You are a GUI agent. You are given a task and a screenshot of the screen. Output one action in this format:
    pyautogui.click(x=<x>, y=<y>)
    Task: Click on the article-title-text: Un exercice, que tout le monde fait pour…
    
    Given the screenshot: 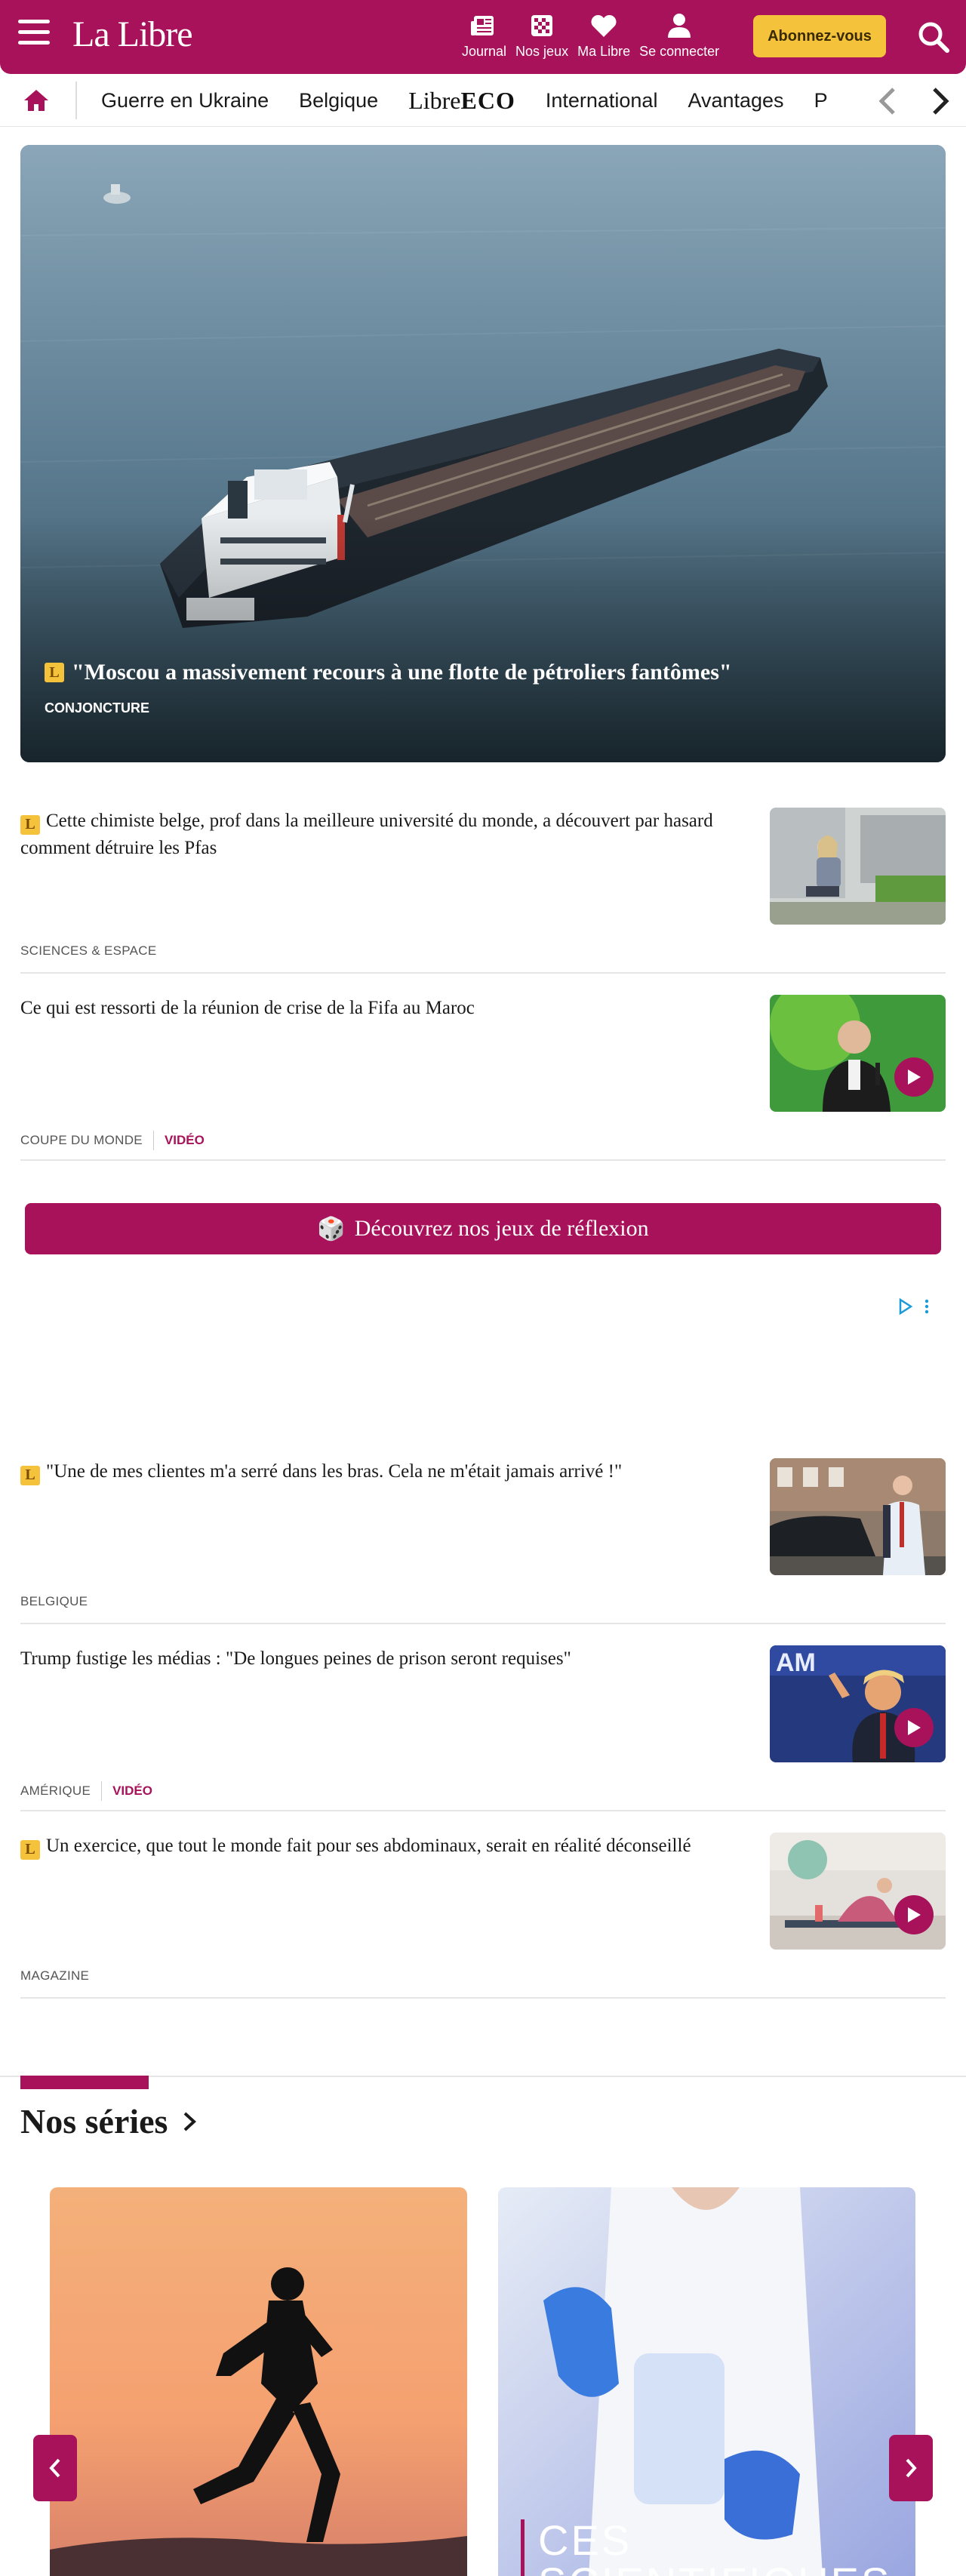 What is the action you would take?
    pyautogui.click(x=368, y=1846)
    